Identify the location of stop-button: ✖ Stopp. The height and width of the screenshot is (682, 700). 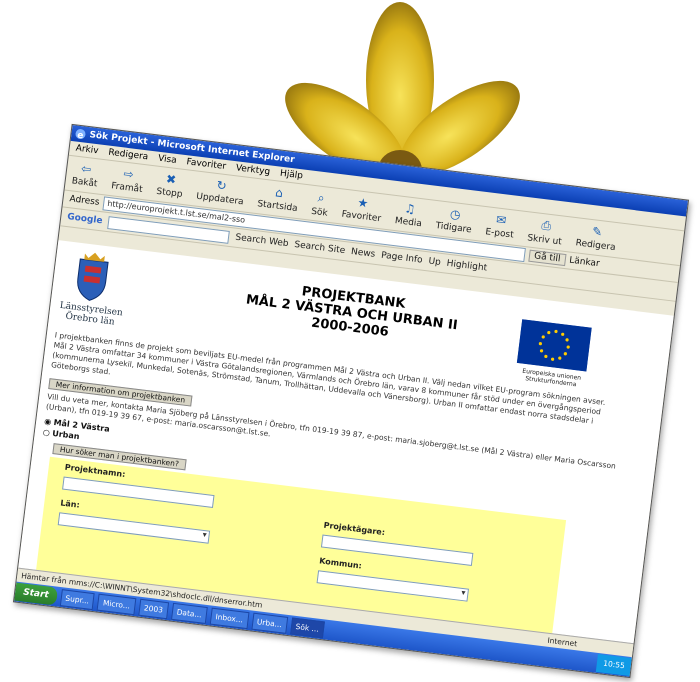
(170, 185).